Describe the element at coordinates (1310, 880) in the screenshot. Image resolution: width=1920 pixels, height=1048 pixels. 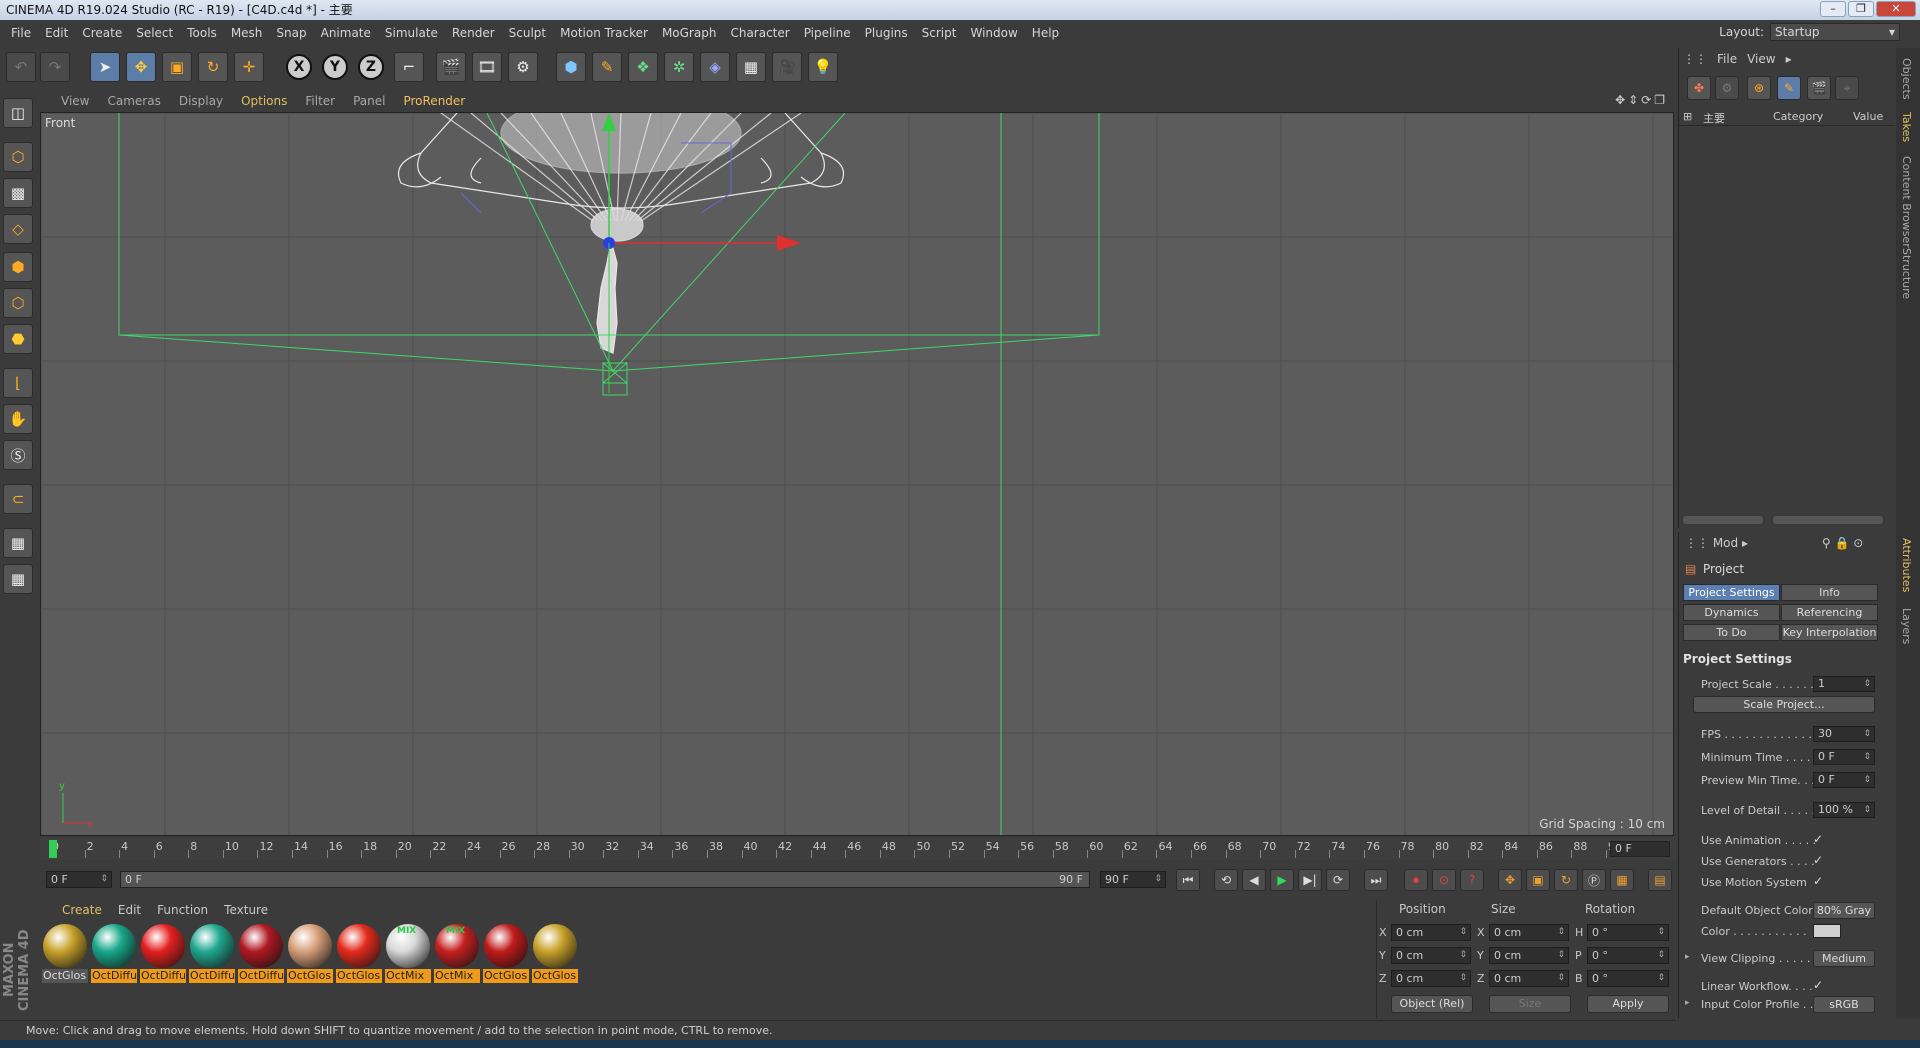
I see `next-frame-icon: ▶|` at that location.